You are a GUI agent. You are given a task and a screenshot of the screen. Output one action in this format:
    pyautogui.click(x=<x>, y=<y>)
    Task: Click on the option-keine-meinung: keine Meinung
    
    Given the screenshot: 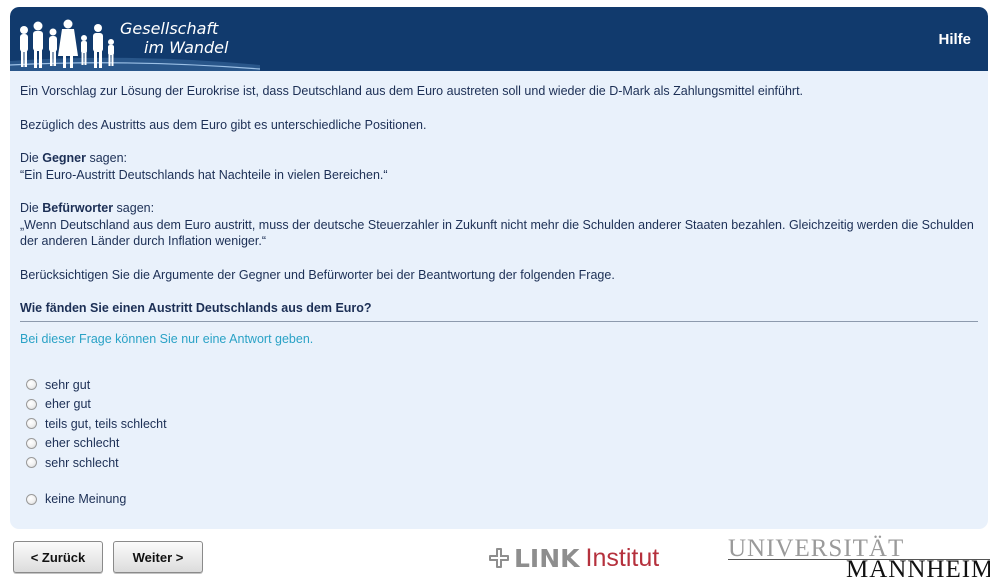 What is the action you would take?
    pyautogui.click(x=96, y=500)
    